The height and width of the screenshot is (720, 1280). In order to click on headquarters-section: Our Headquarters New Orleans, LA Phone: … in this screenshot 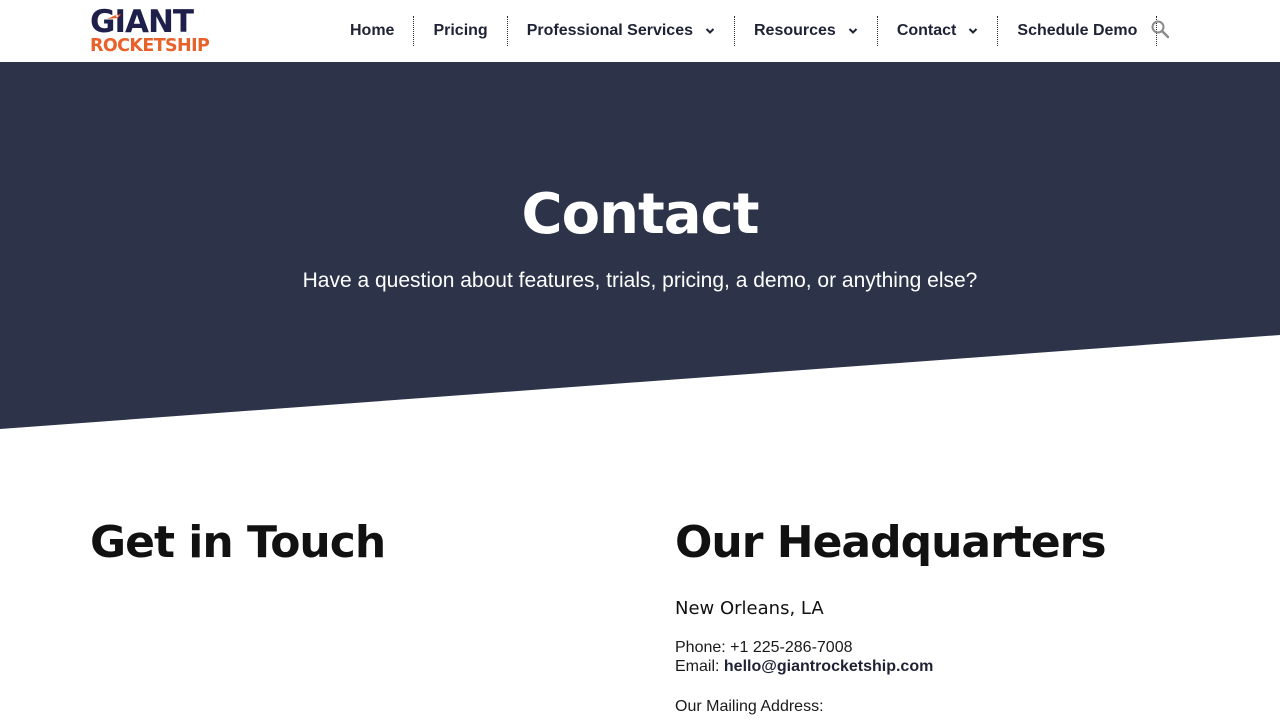, I will do `click(935, 615)`.